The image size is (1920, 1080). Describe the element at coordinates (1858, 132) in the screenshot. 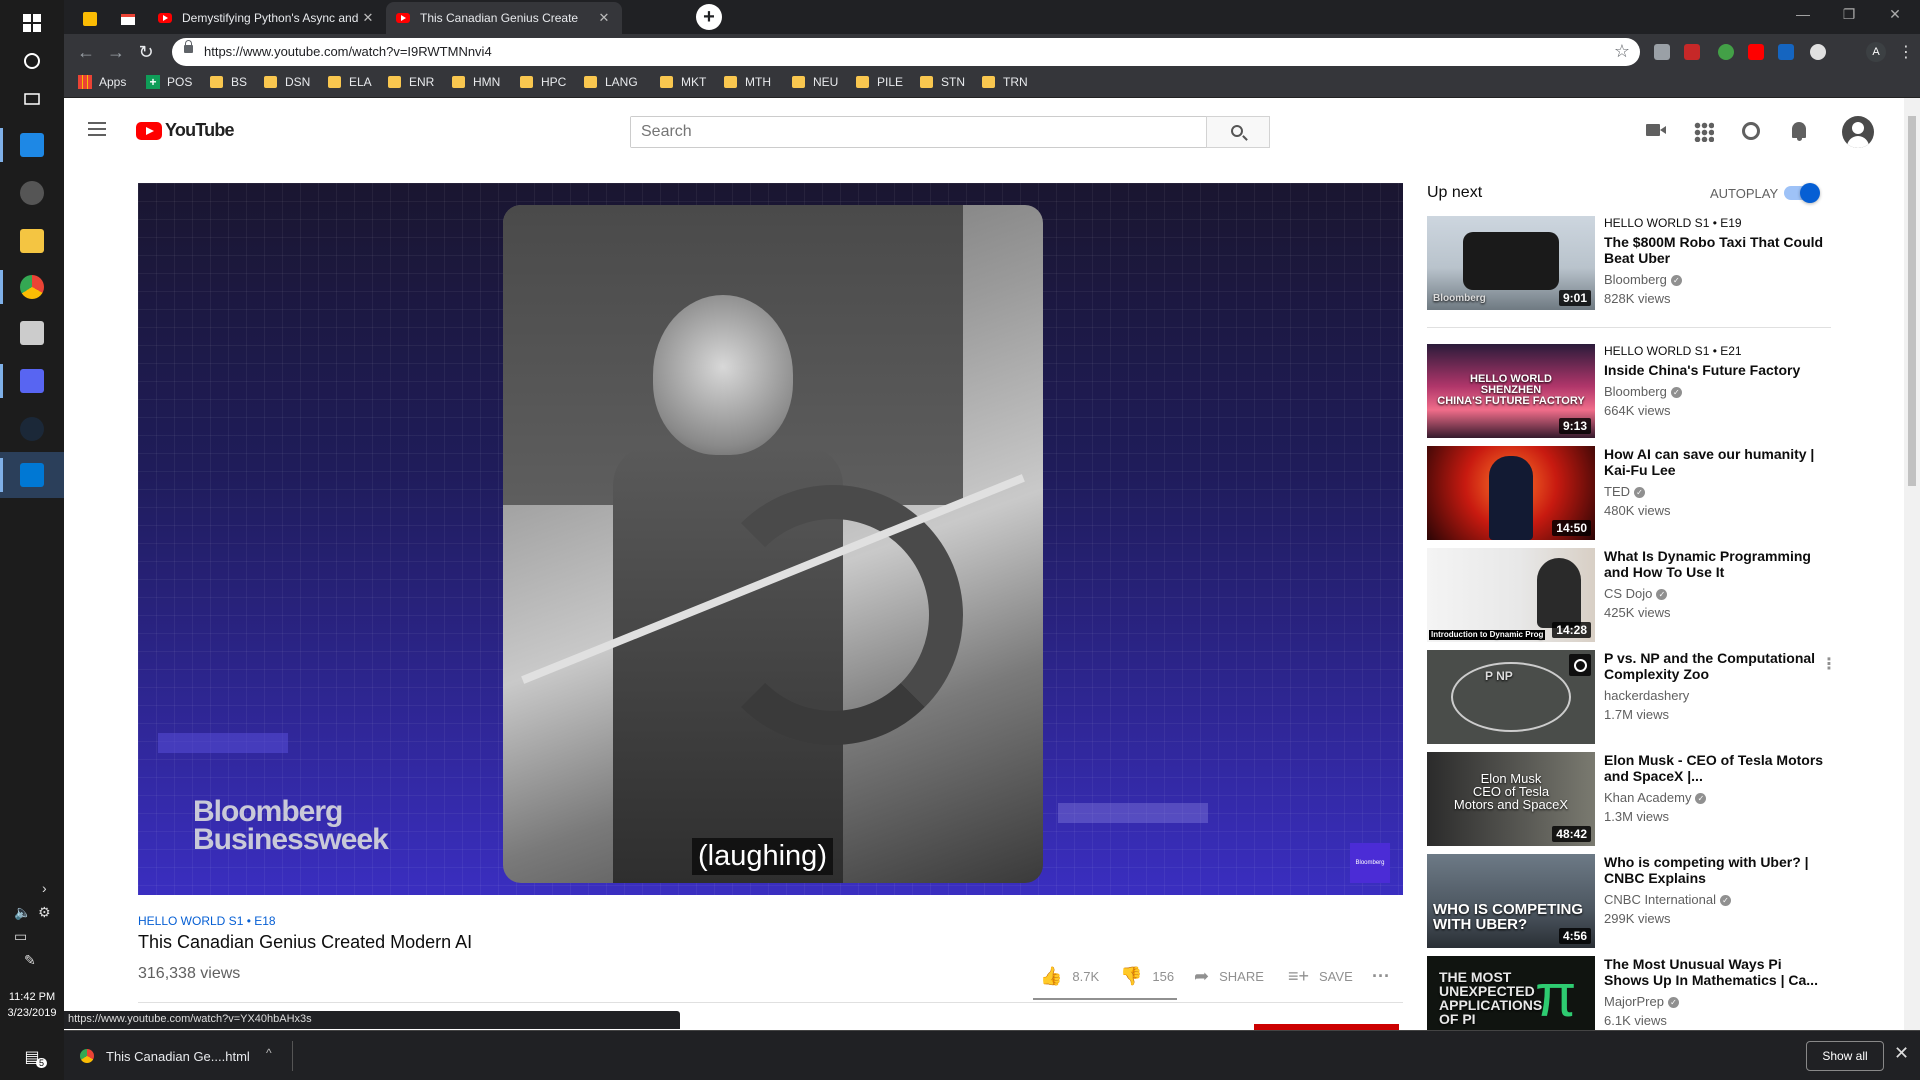

I see `account-avatar` at that location.